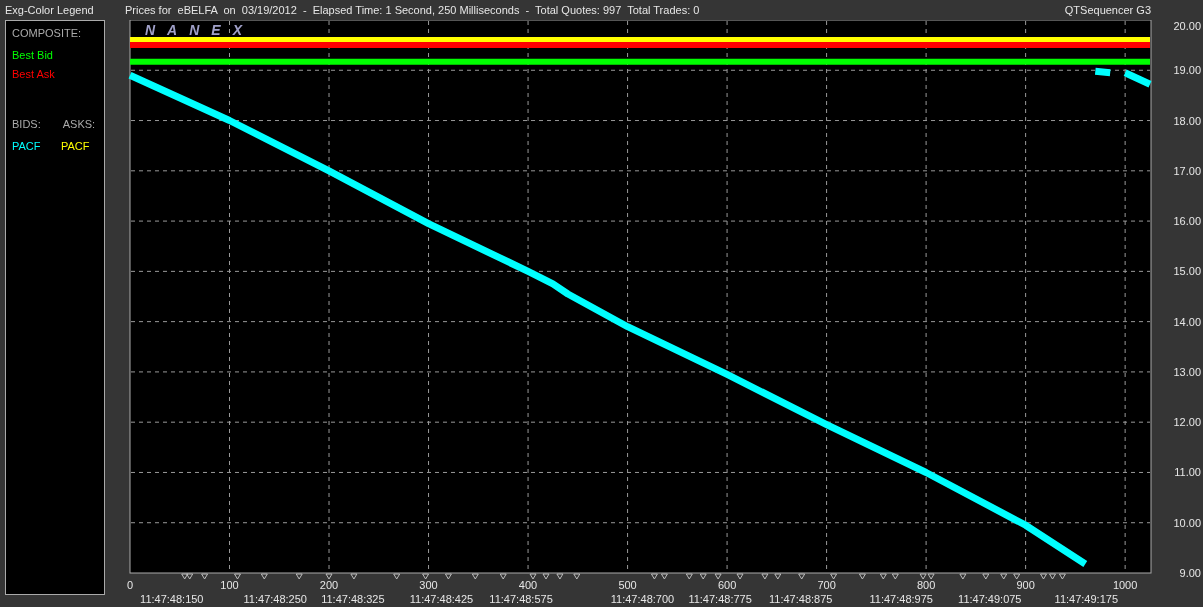 The image size is (1203, 607). Describe the element at coordinates (1187, 170) in the screenshot. I see `y-tick-label: 17.00` at that location.